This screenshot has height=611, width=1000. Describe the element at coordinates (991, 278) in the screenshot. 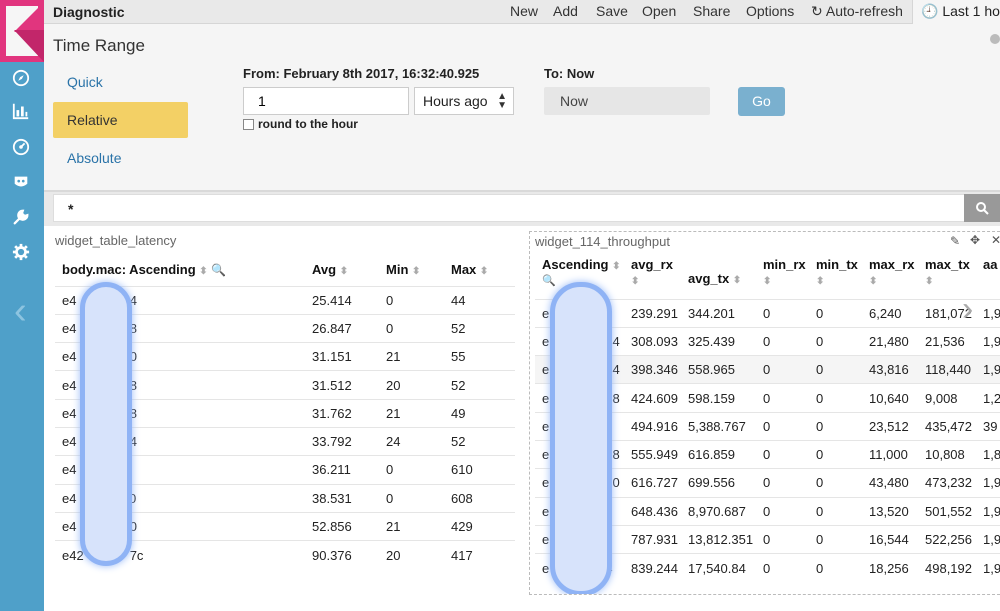

I see `col-aa: aa` at that location.